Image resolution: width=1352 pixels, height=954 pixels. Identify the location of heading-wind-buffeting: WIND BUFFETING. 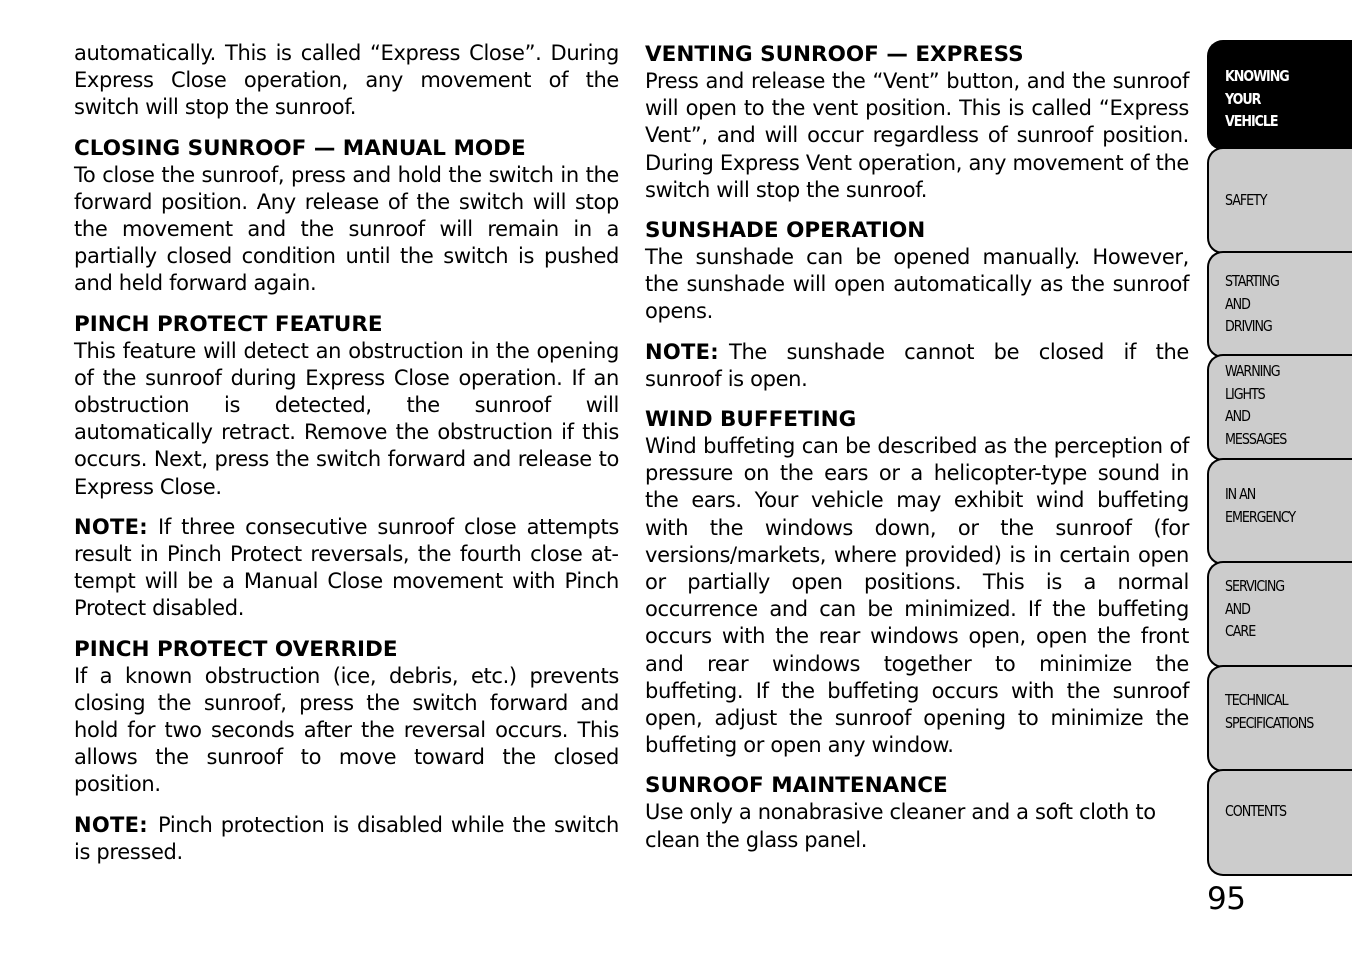
(751, 420).